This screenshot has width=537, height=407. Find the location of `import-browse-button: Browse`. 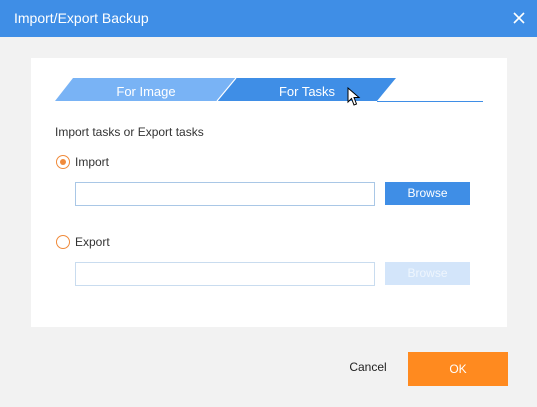

import-browse-button: Browse is located at coordinates (427, 193).